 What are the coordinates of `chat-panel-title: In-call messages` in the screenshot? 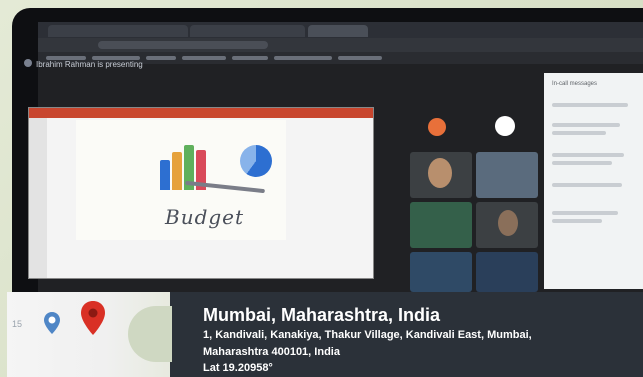 It's located at (575, 84).